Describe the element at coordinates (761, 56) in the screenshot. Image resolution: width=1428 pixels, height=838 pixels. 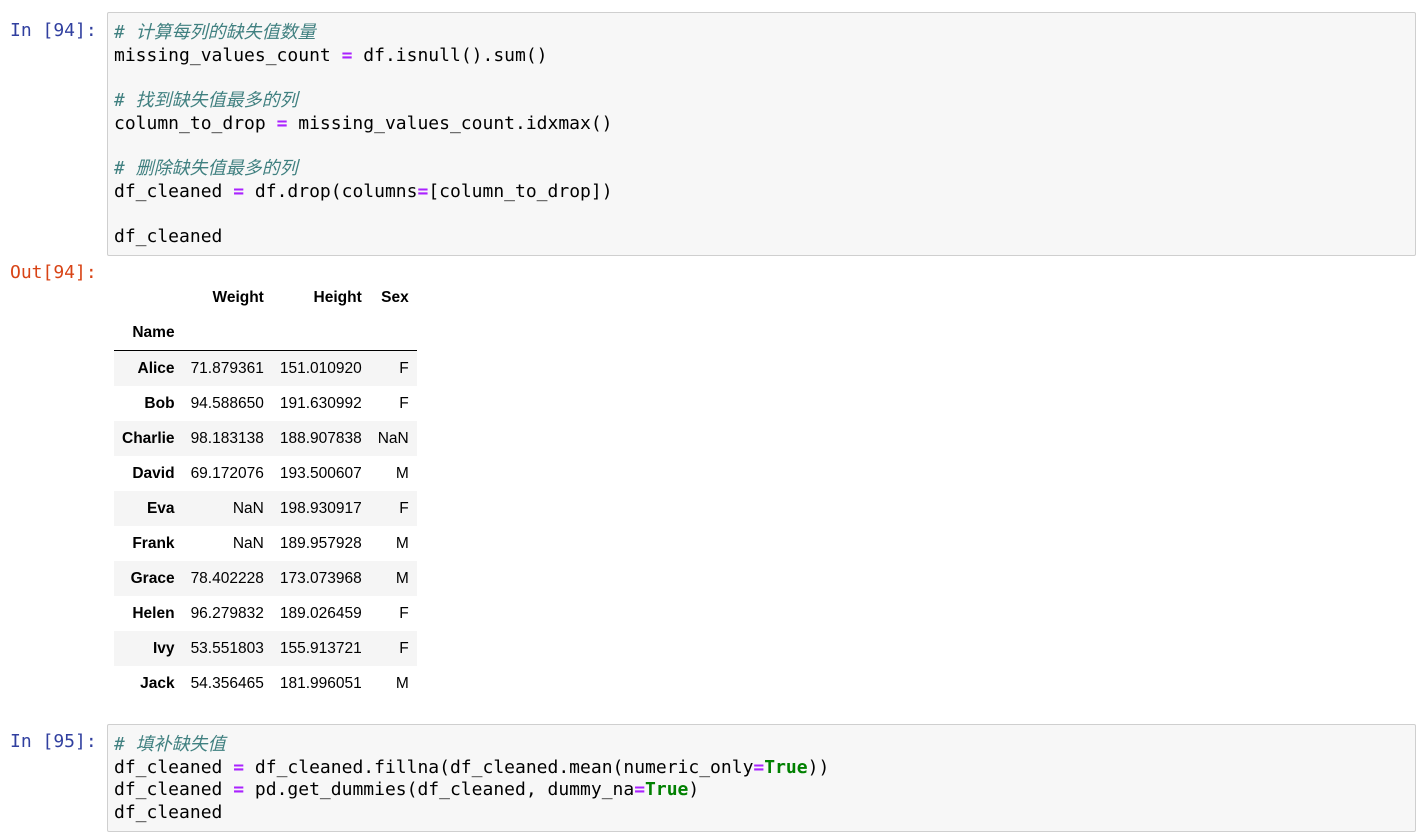
I see `code-line: missing_values_count = df.isnull().sum()` at that location.